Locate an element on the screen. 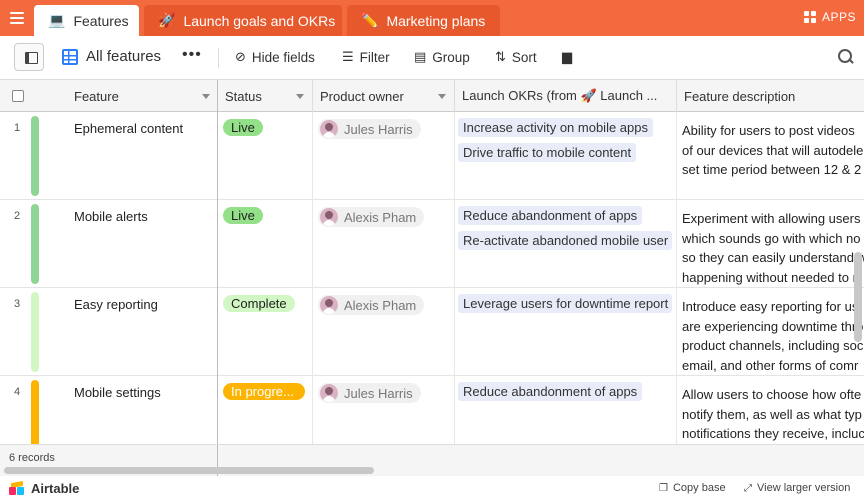 The height and width of the screenshot is (500, 864). view-more-button: ••• is located at coordinates (192, 55).